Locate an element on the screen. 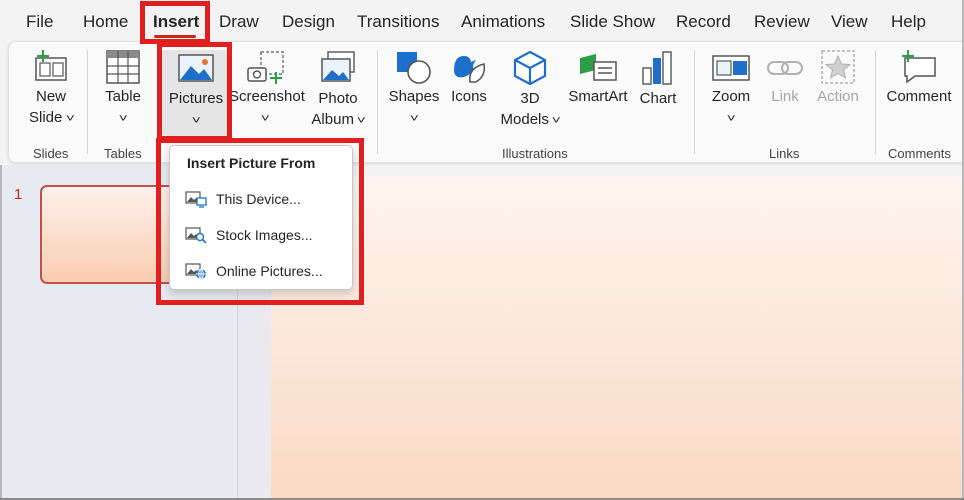 The width and height of the screenshot is (964, 500). tab-file: File is located at coordinates (39, 22).